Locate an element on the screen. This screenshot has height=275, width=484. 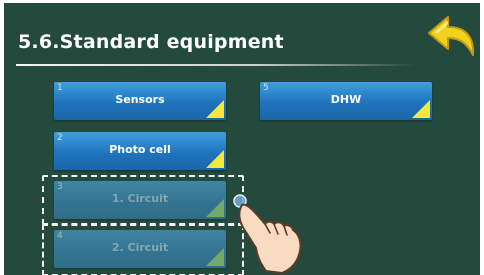
tile-circuit-2: 4 2. Circuit is located at coordinates (140, 249).